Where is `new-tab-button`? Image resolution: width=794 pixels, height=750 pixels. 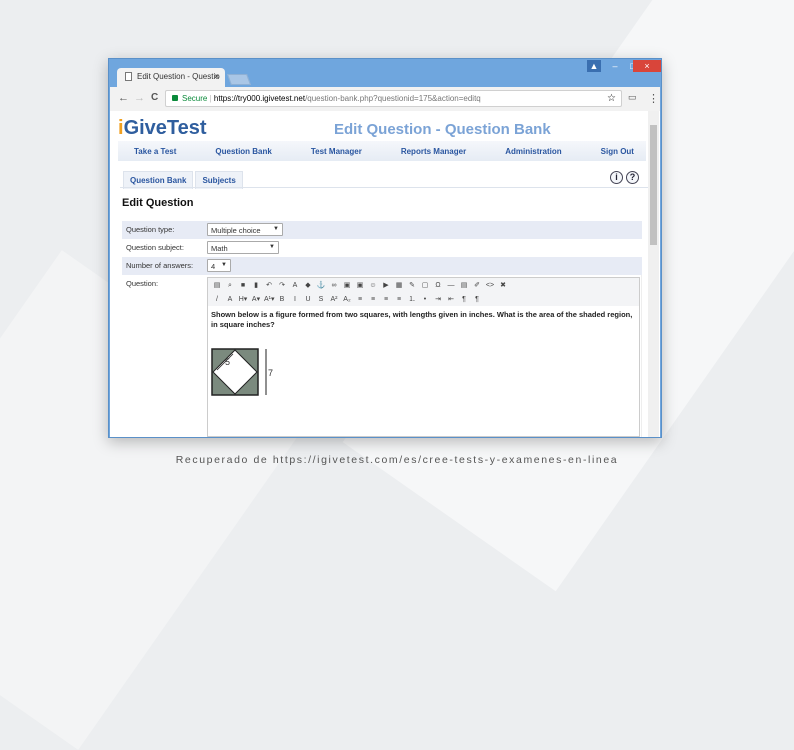 new-tab-button is located at coordinates (239, 79).